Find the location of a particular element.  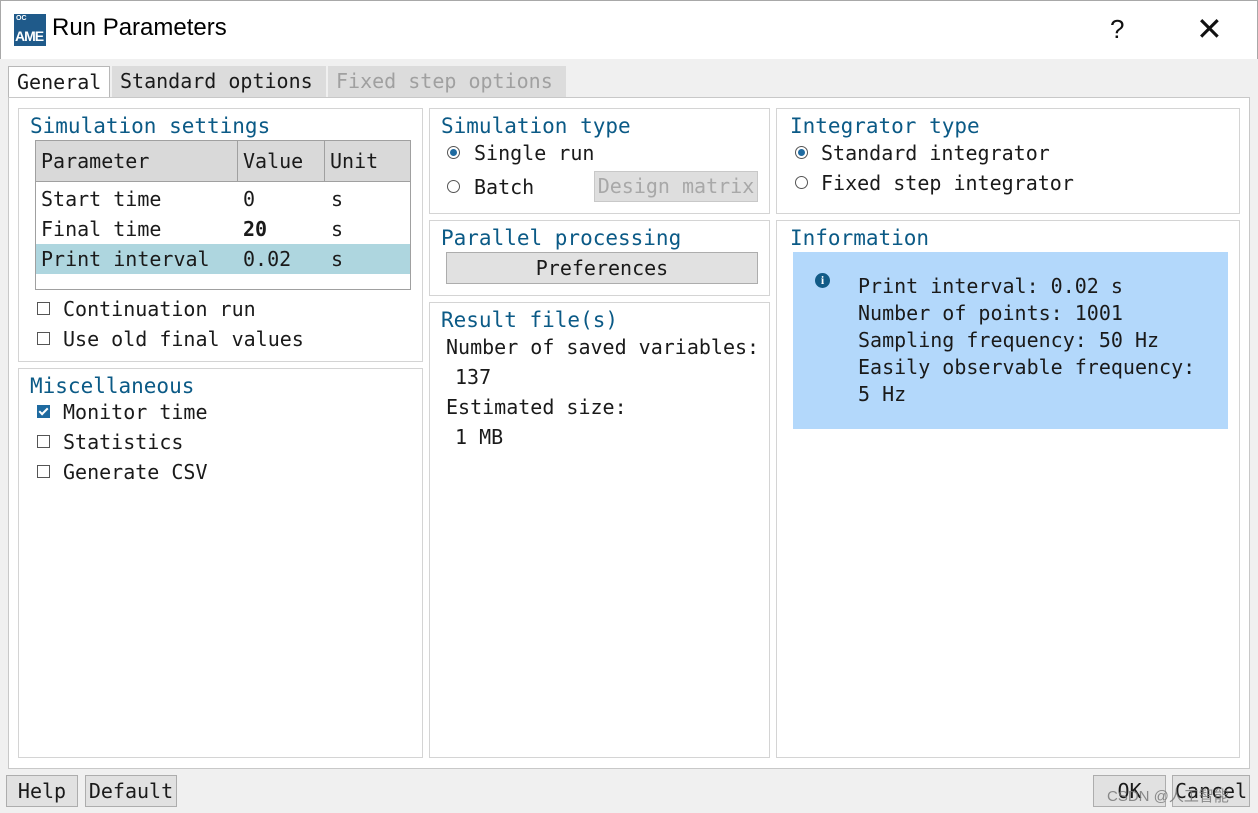

param-name: Start time is located at coordinates (101, 199).